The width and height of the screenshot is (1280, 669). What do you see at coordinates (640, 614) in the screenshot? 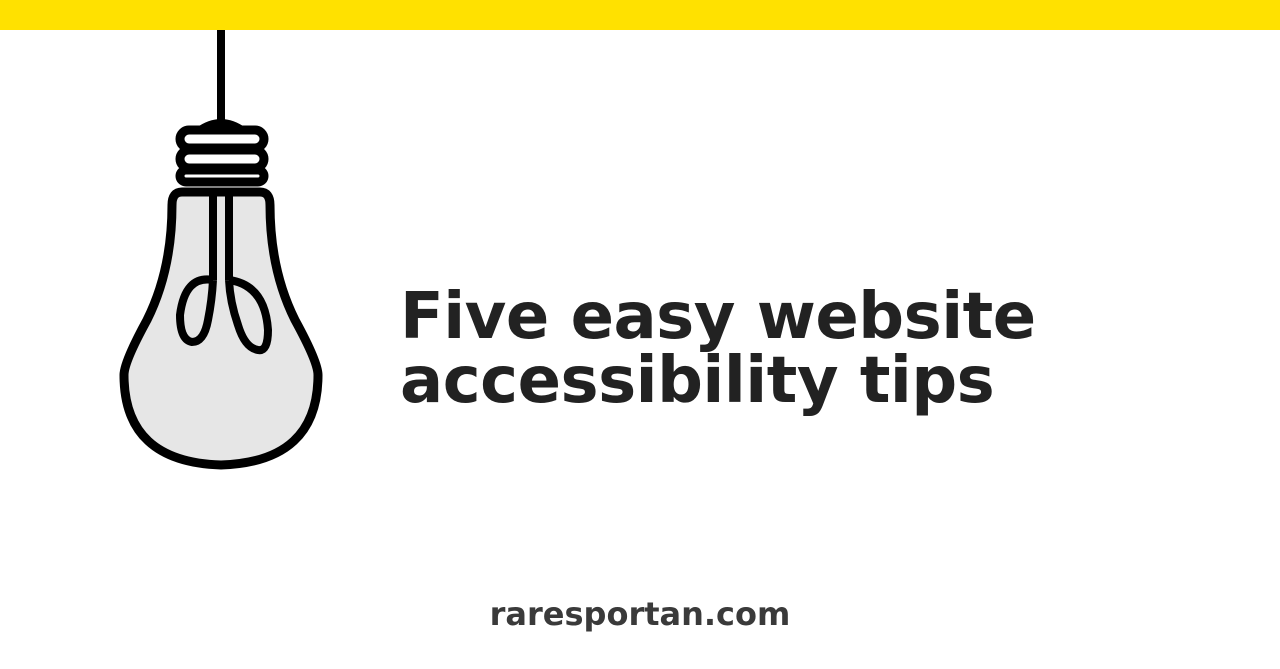
I see `site-url: raresportan.com` at bounding box center [640, 614].